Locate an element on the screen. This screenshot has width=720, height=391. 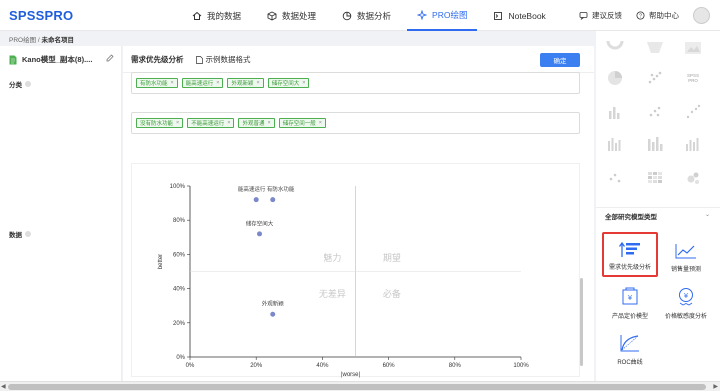
nav-my-data: 我的数据 is located at coordinates (216, 15).